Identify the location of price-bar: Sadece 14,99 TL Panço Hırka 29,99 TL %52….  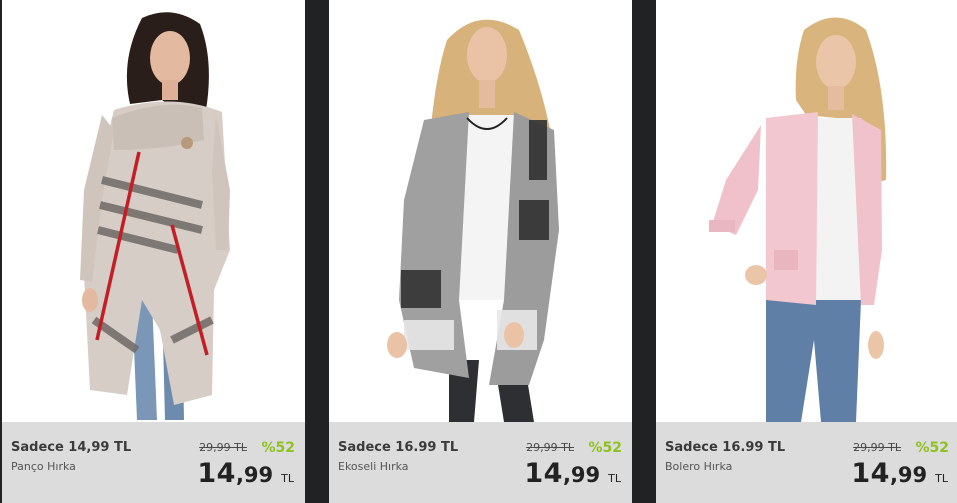
(153, 462).